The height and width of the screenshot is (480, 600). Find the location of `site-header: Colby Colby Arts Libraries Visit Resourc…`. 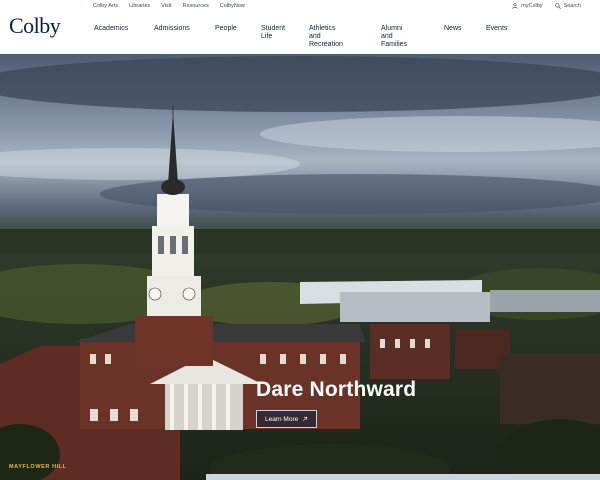

site-header: Colby Colby Arts Libraries Visit Resourc… is located at coordinates (300, 27).